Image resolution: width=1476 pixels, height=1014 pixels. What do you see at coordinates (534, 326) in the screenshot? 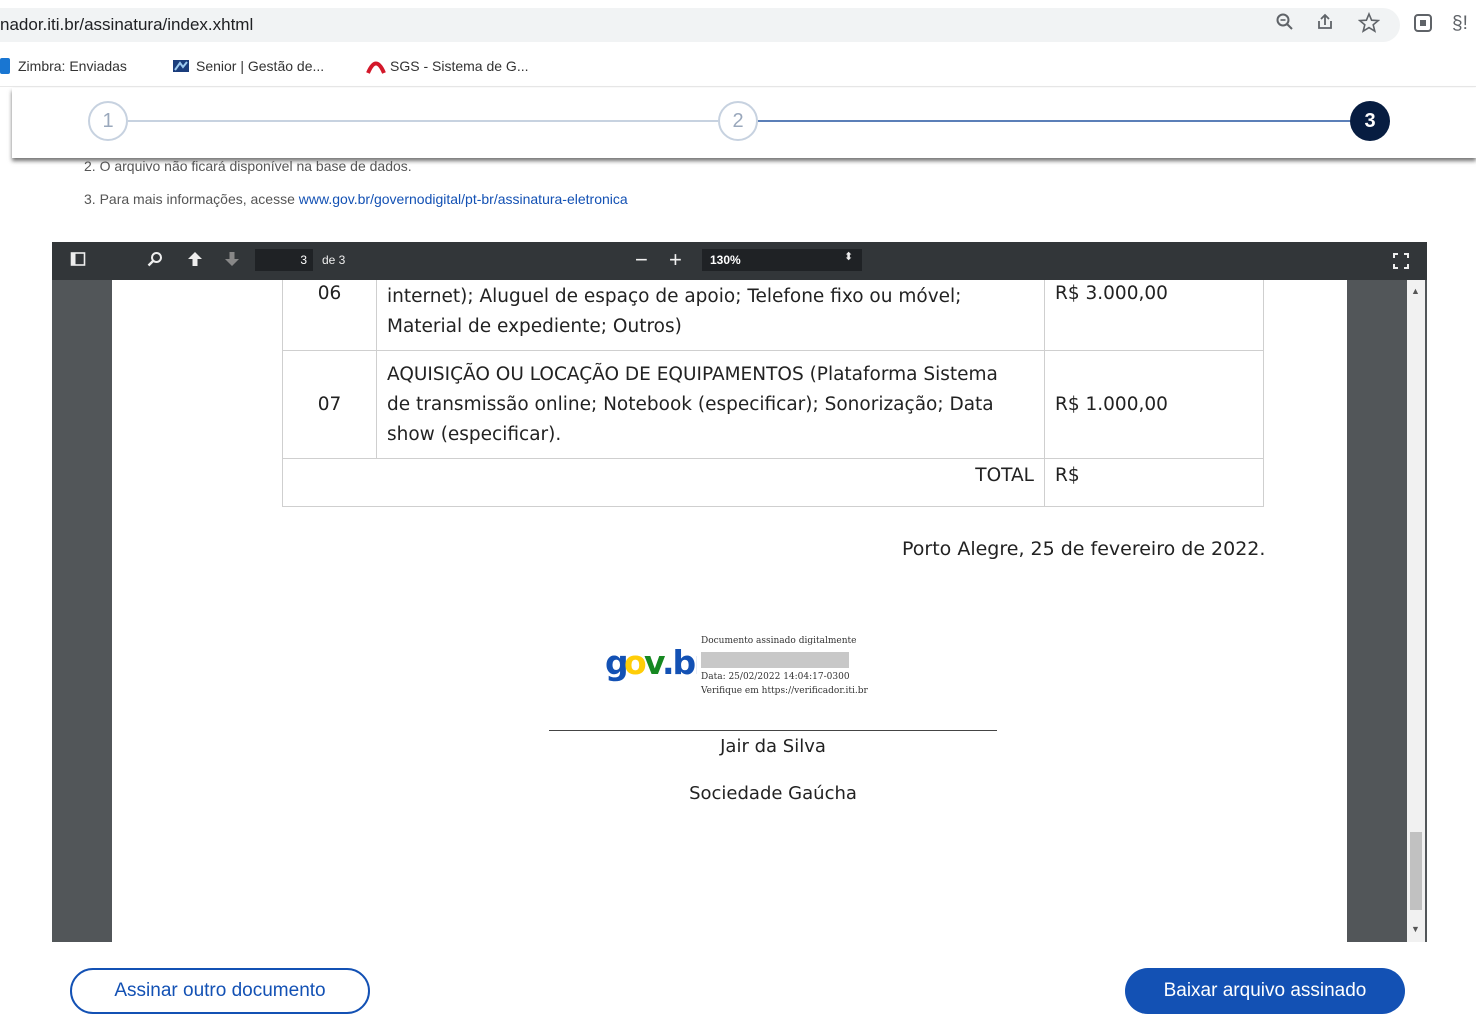
I see `desc-line: Material de expediente; Outros)` at bounding box center [534, 326].